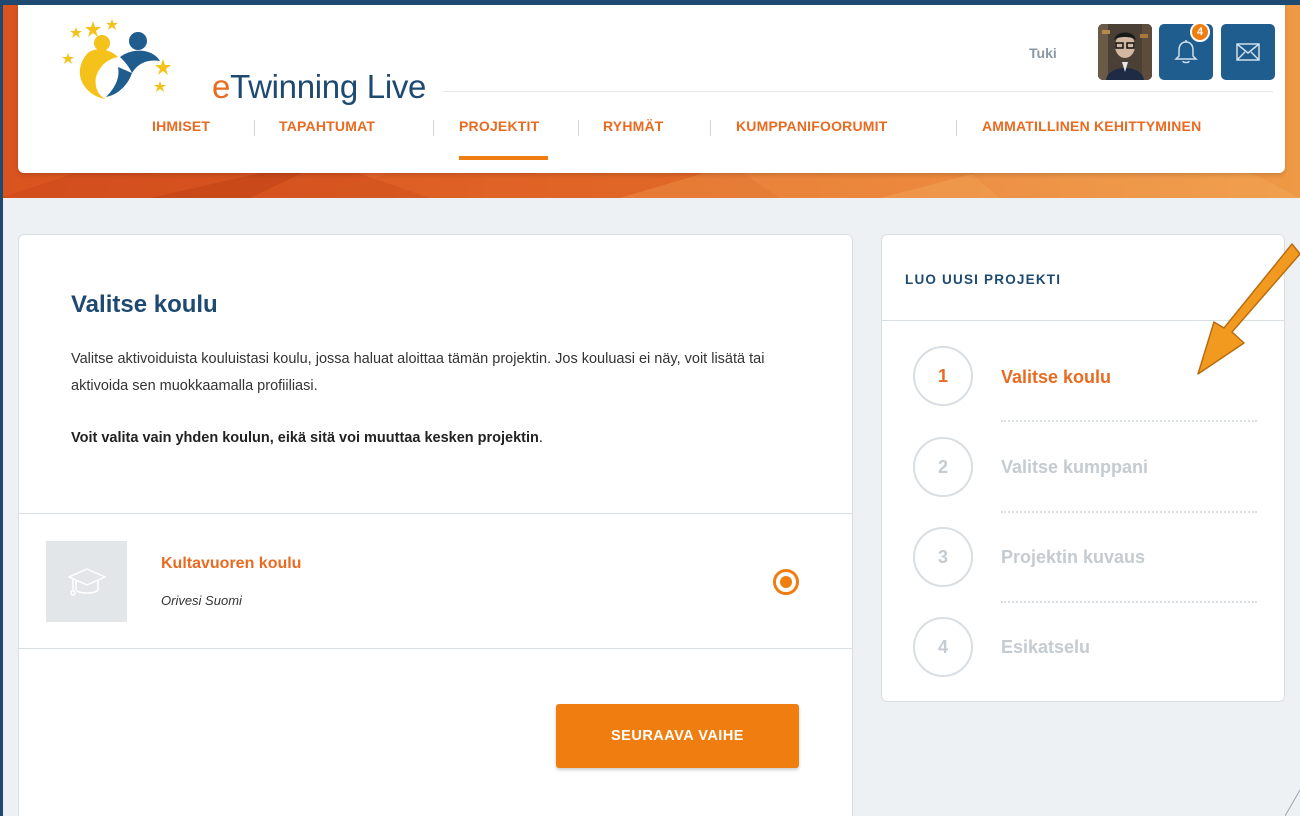  What do you see at coordinates (1043, 53) in the screenshot?
I see `support-link: Tuki` at bounding box center [1043, 53].